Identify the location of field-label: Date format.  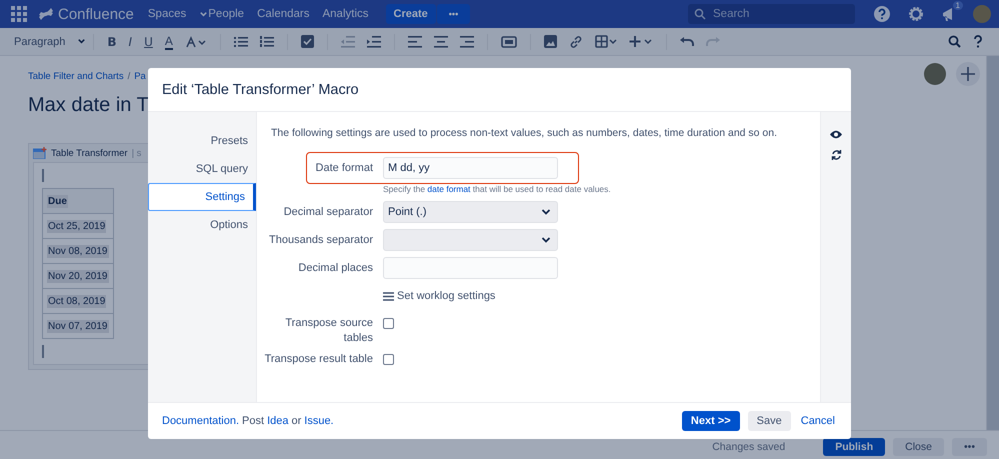
(343, 168).